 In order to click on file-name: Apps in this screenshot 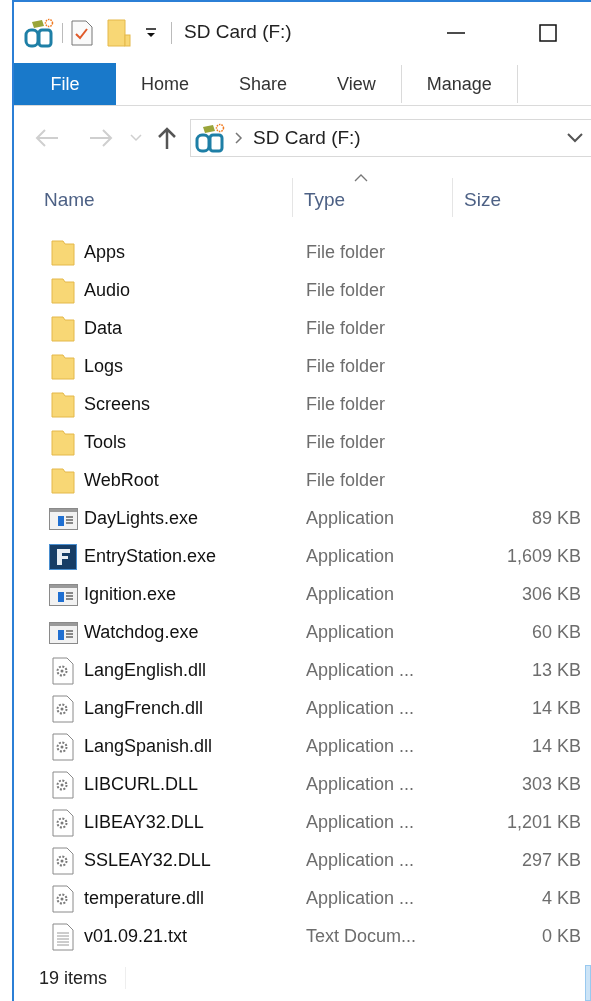, I will do `click(105, 253)`.